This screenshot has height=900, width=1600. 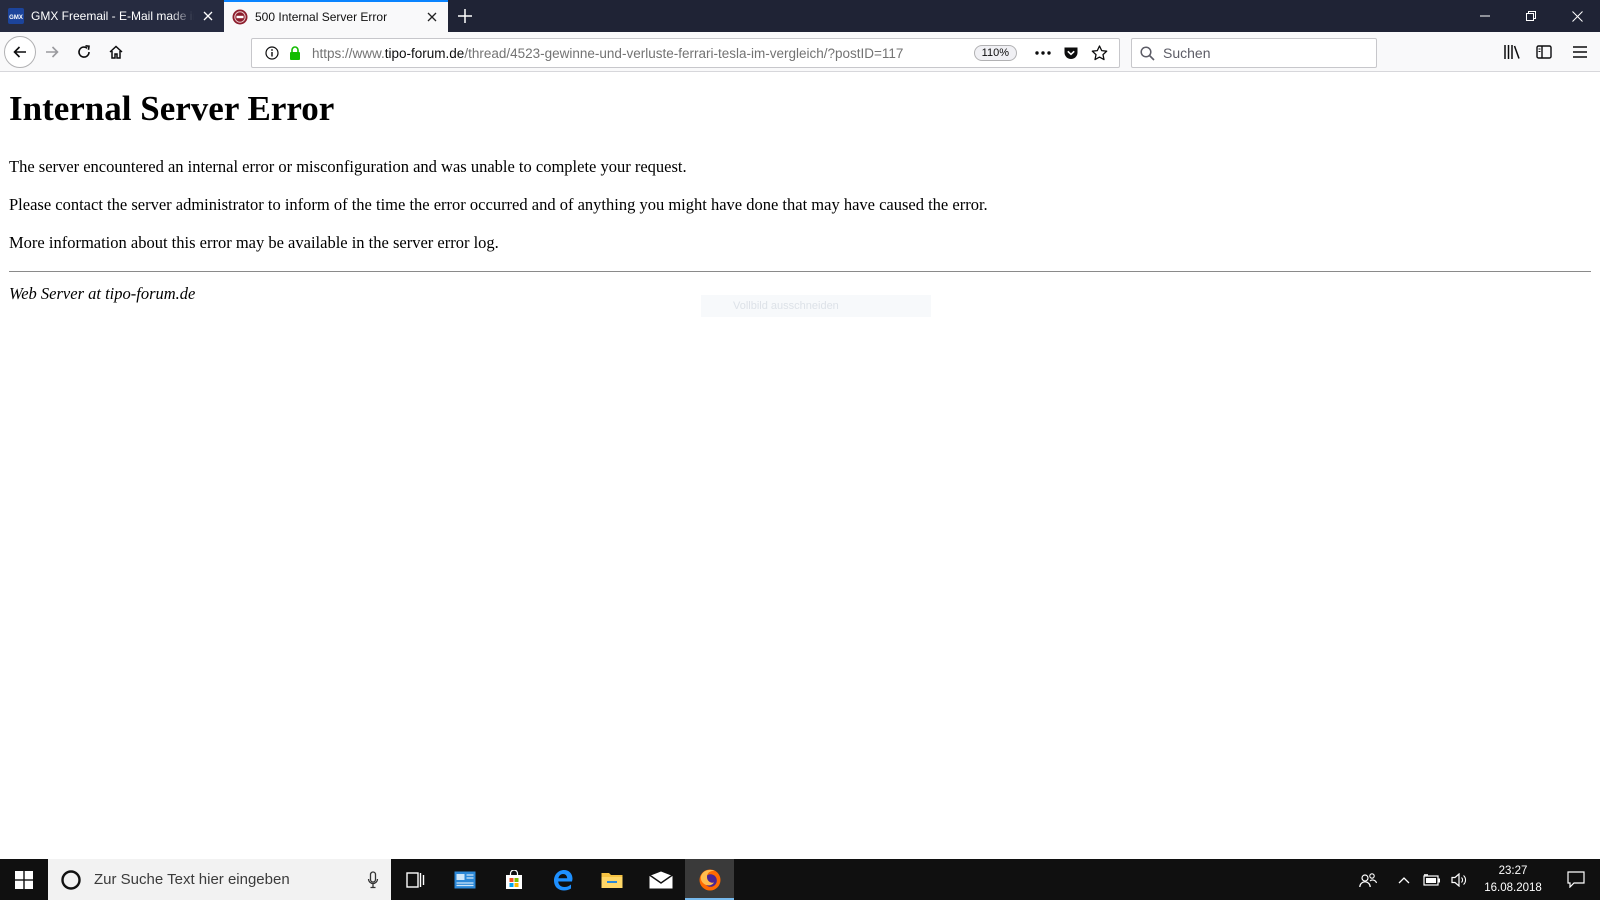 I want to click on taskbar-app-explorer, so click(x=611, y=879).